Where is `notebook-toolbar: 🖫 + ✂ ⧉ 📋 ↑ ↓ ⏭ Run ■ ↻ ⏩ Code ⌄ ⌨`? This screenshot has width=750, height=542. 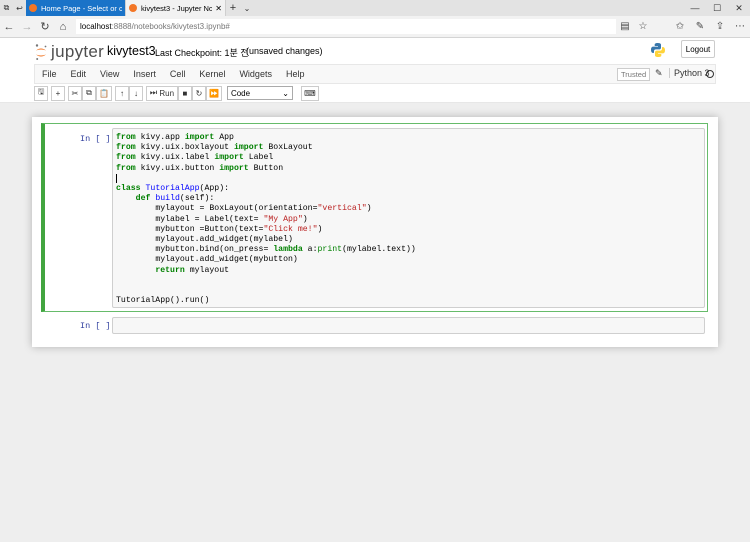
notebook-toolbar: 🖫 + ✂ ⧉ 📋 ↑ ↓ ⏭ Run ■ ↻ ⏩ Code ⌄ ⌨ is located at coordinates (375, 93).